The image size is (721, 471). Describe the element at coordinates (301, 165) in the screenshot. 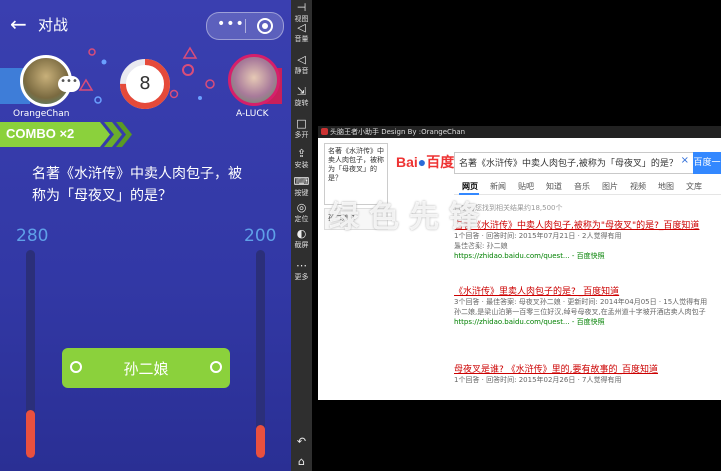

I see `toolbar-install-label: 安装` at that location.